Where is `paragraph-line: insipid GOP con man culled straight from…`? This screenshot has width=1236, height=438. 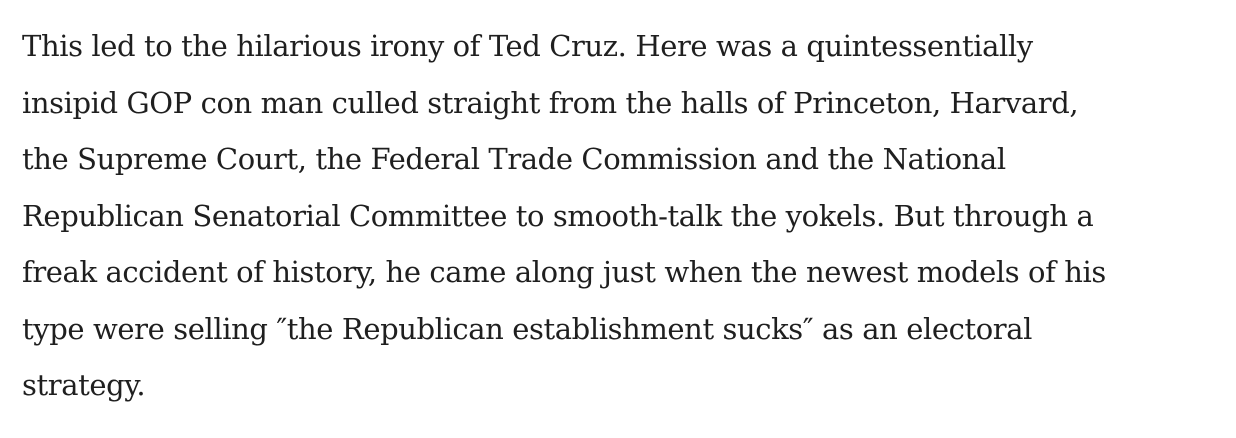
paragraph-line: insipid GOP con man culled straight from… is located at coordinates (550, 102).